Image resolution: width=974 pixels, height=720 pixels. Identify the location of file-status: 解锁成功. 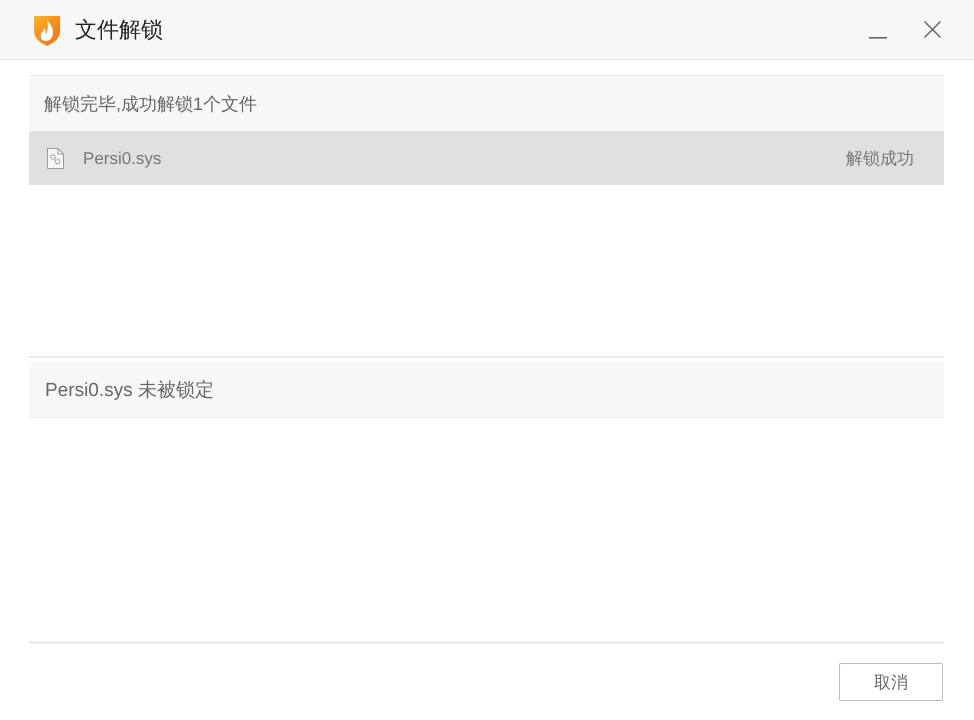
(880, 159).